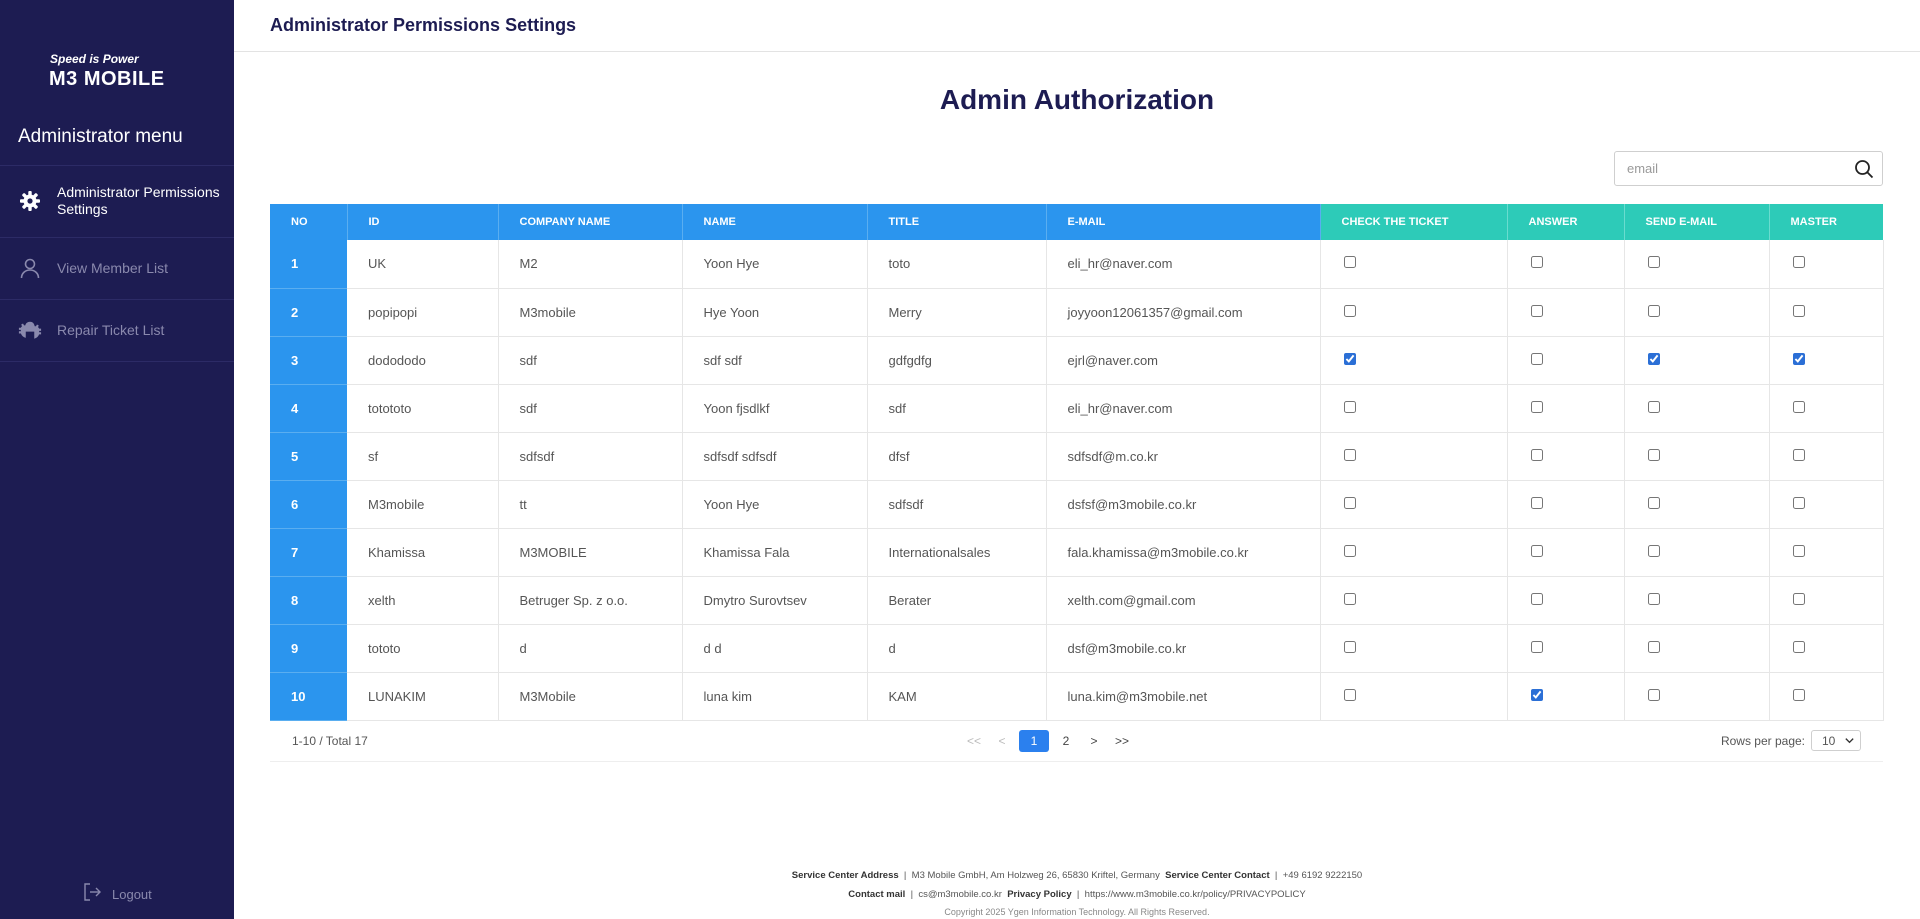  I want to click on cell-no: 8, so click(308, 600).